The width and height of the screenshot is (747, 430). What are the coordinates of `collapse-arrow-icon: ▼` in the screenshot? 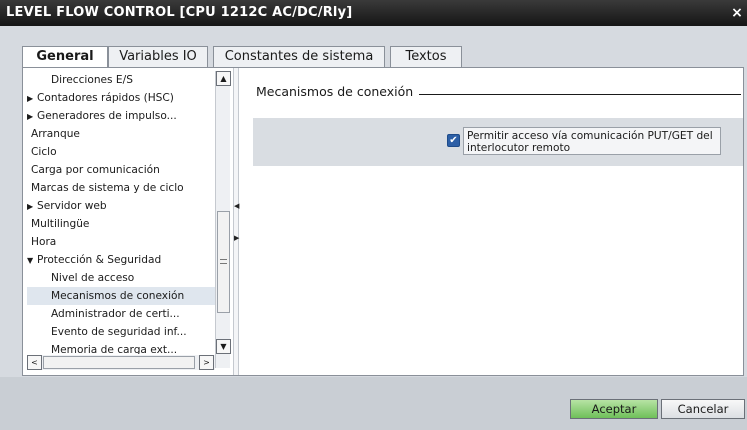 It's located at (32, 261).